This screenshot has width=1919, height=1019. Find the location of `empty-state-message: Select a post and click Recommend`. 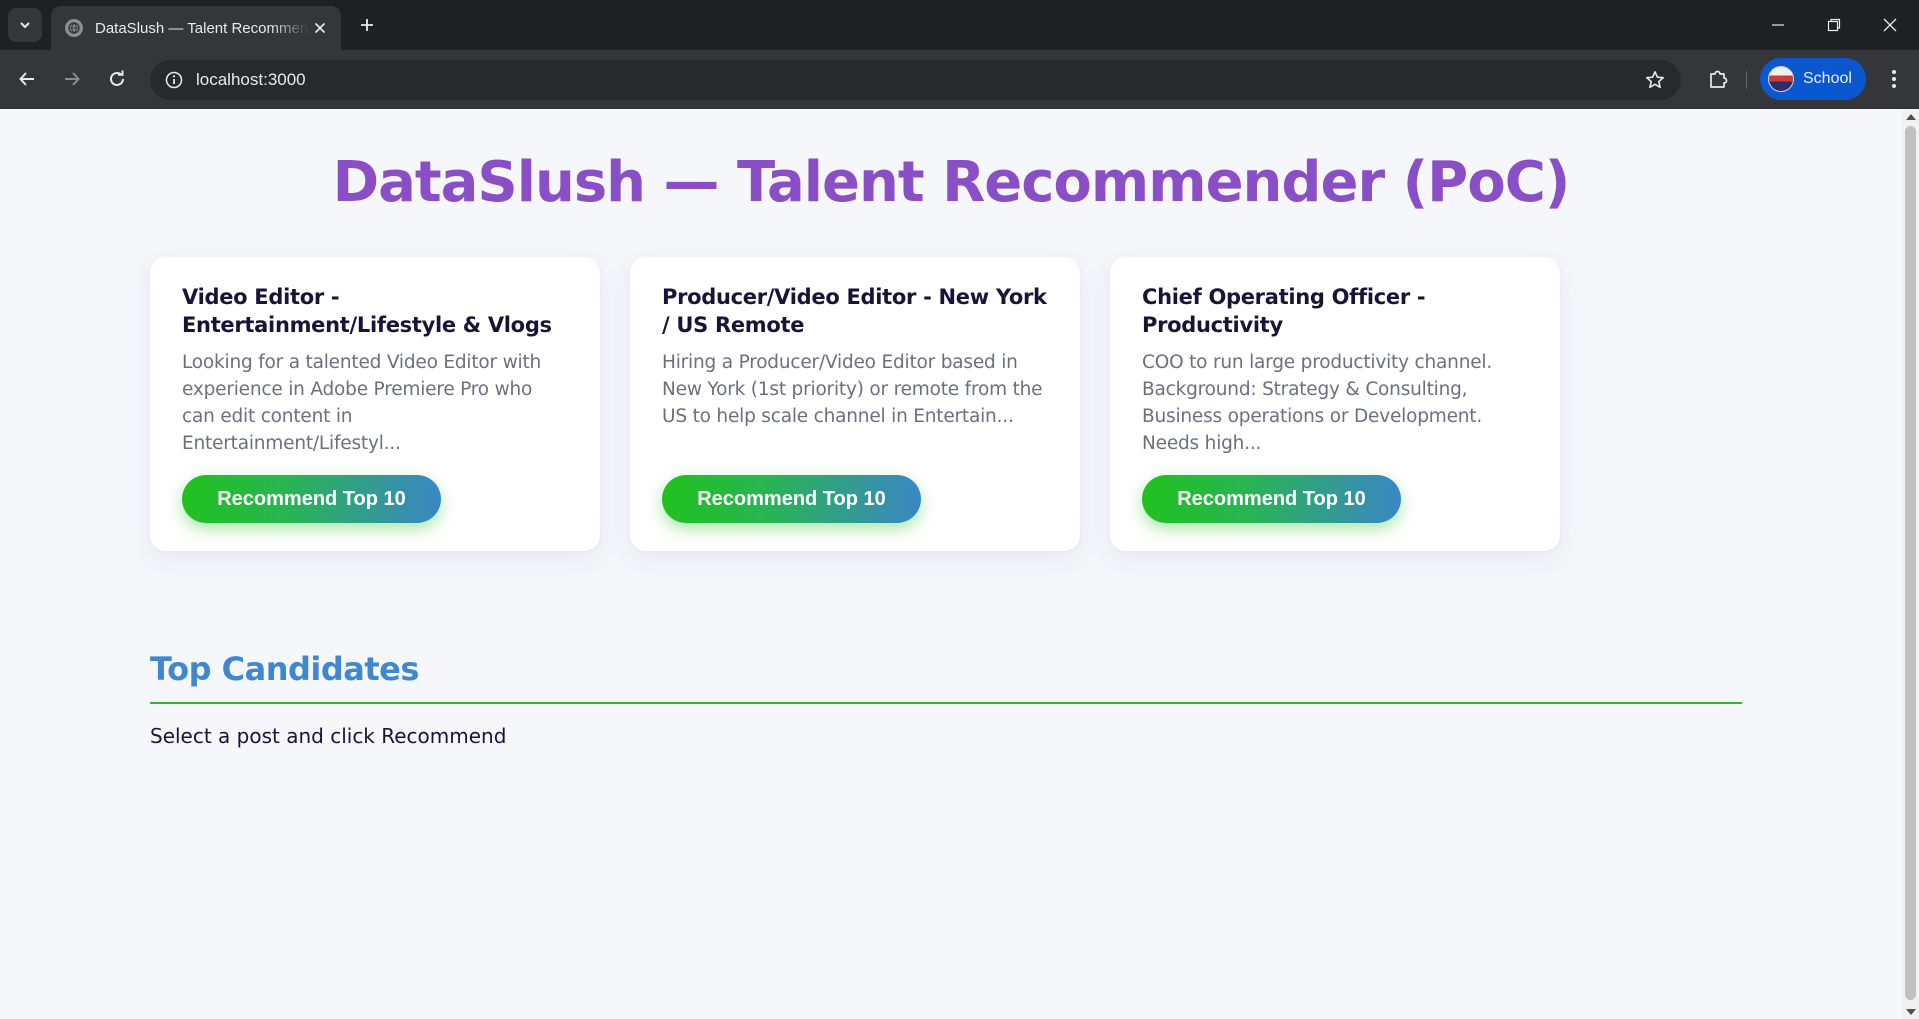

empty-state-message: Select a post and click Recommend is located at coordinates (328, 736).